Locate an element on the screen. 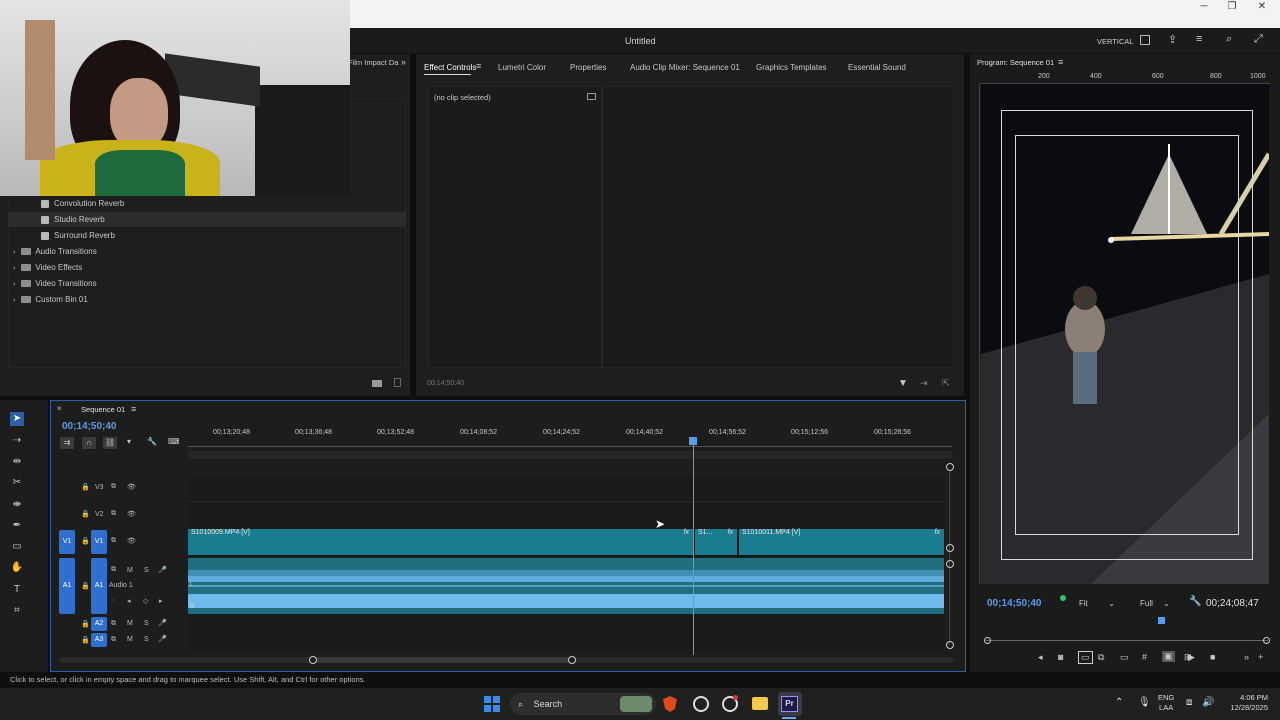 This screenshot has height=720, width=1280. search-highlight-icon is located at coordinates (636, 704).